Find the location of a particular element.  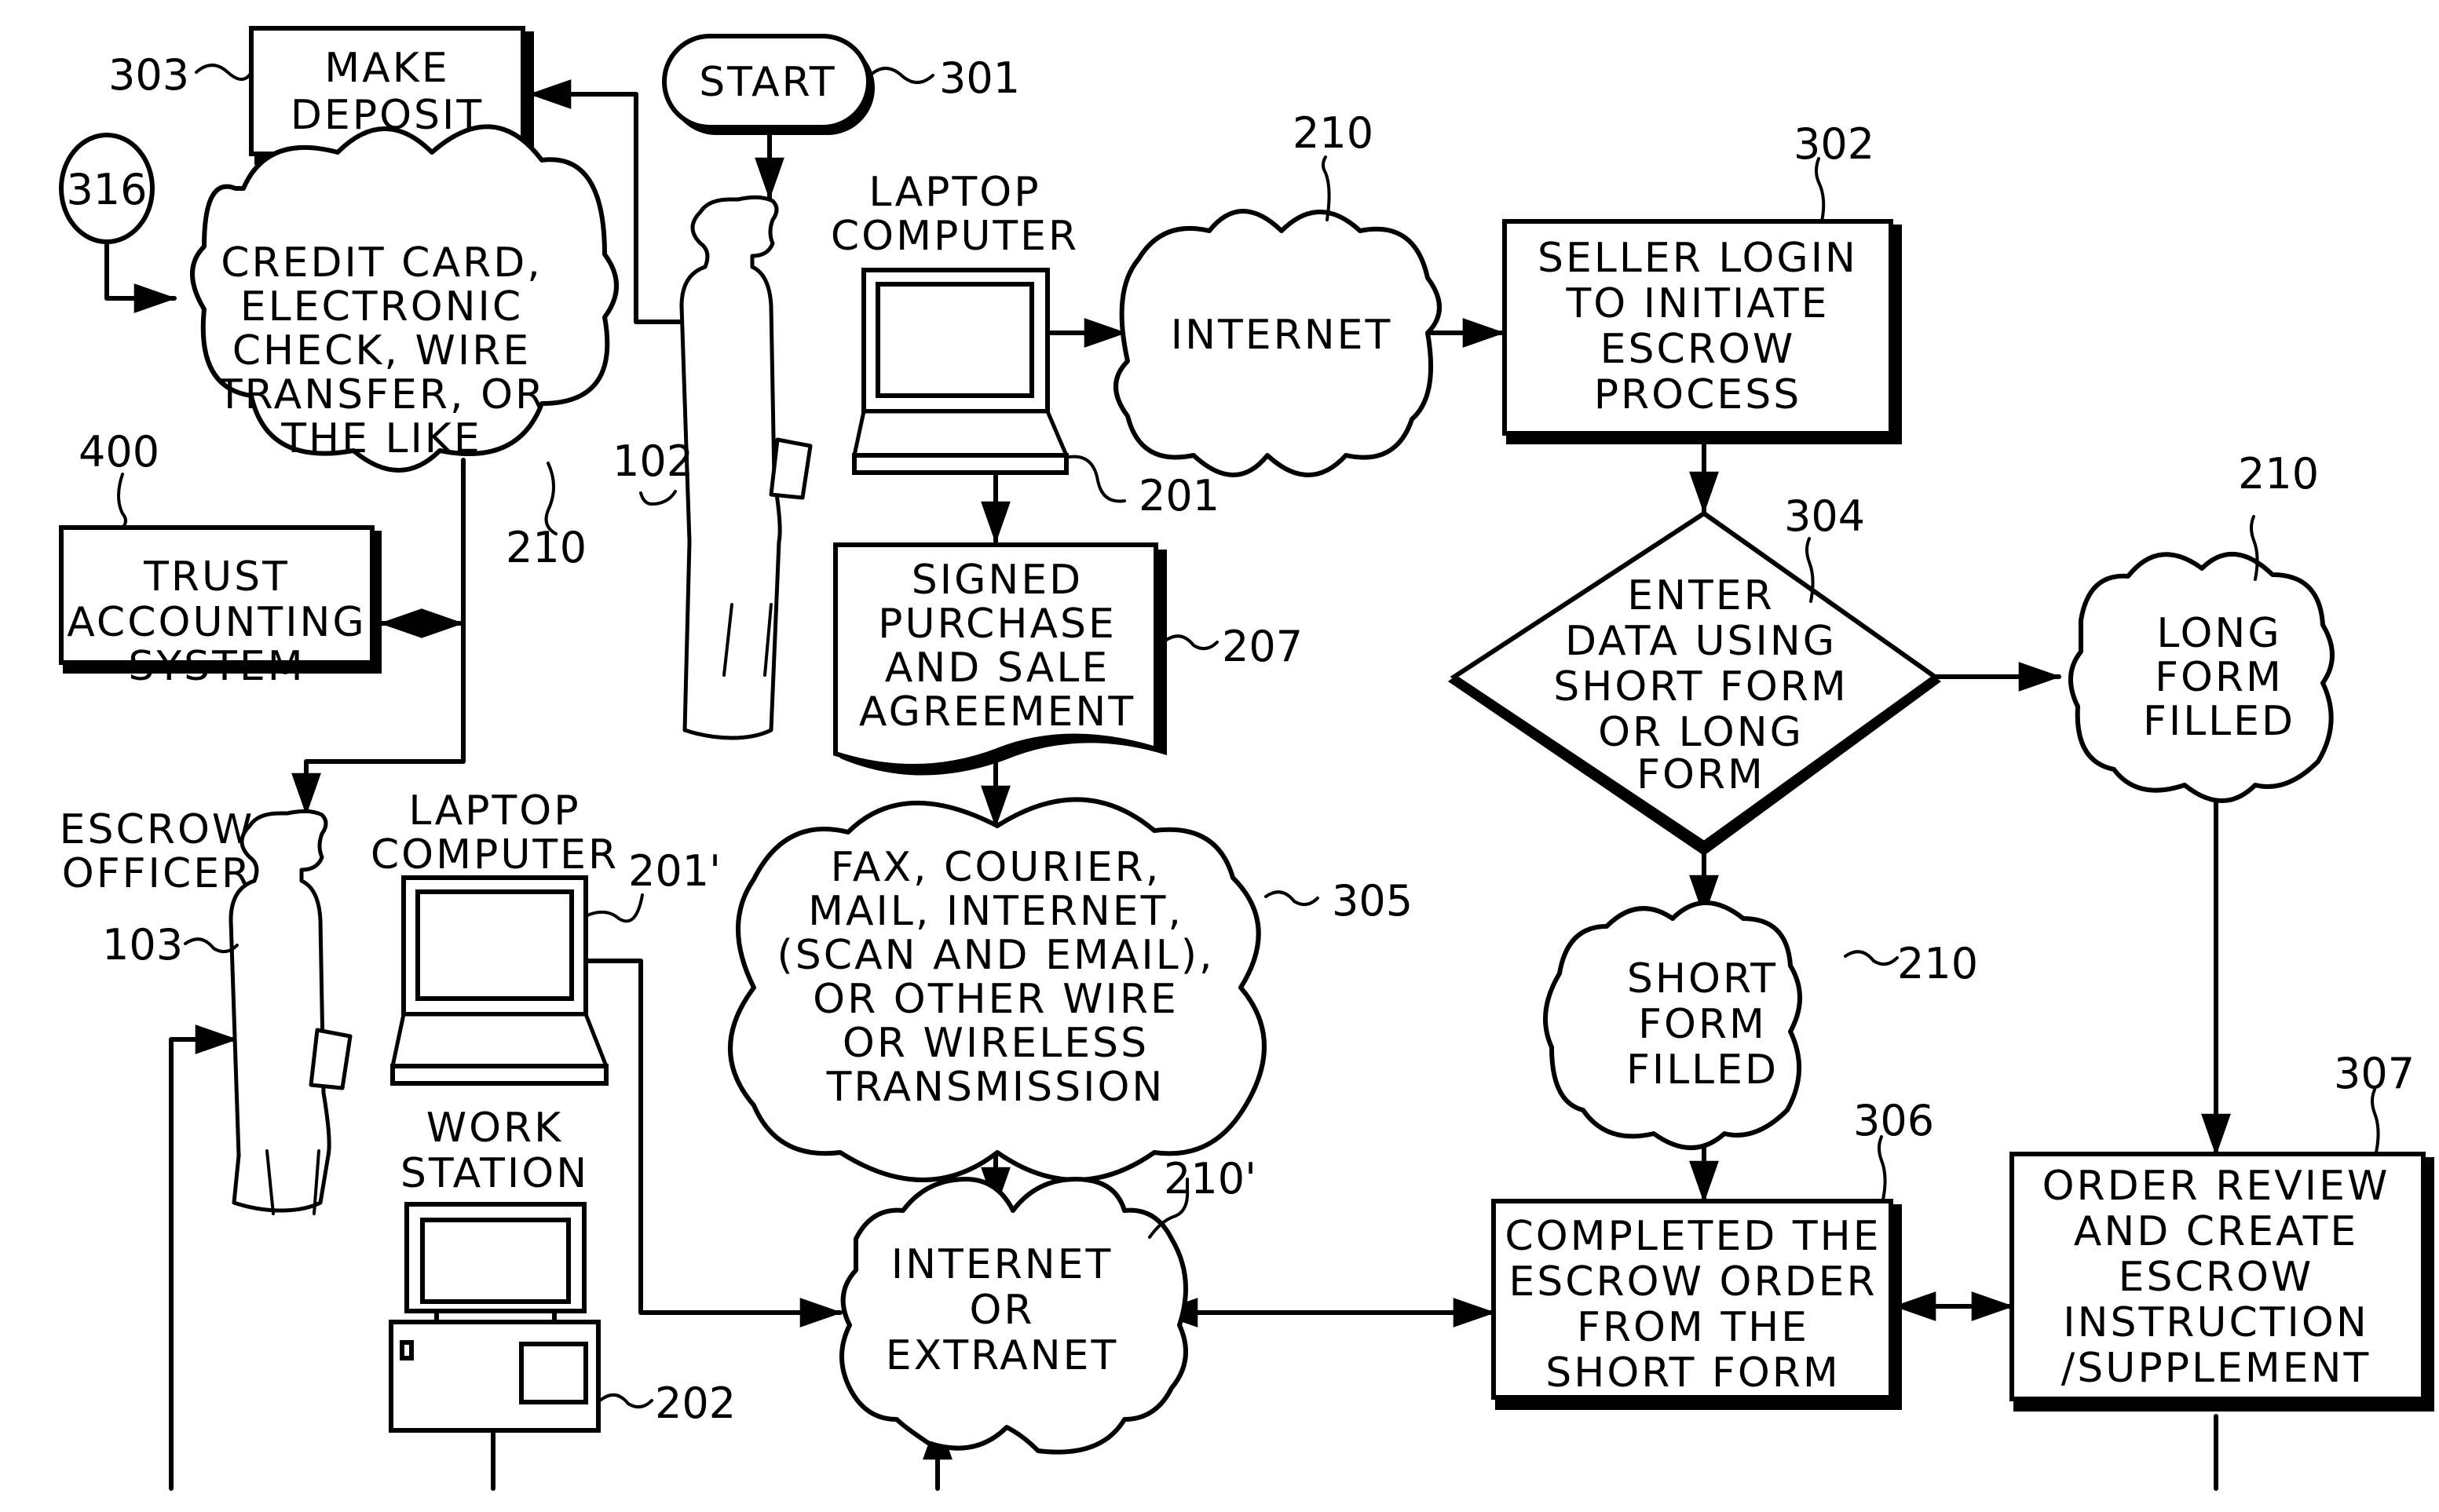

internet-cloud: INTERNET 210 is located at coordinates (1278, 292).